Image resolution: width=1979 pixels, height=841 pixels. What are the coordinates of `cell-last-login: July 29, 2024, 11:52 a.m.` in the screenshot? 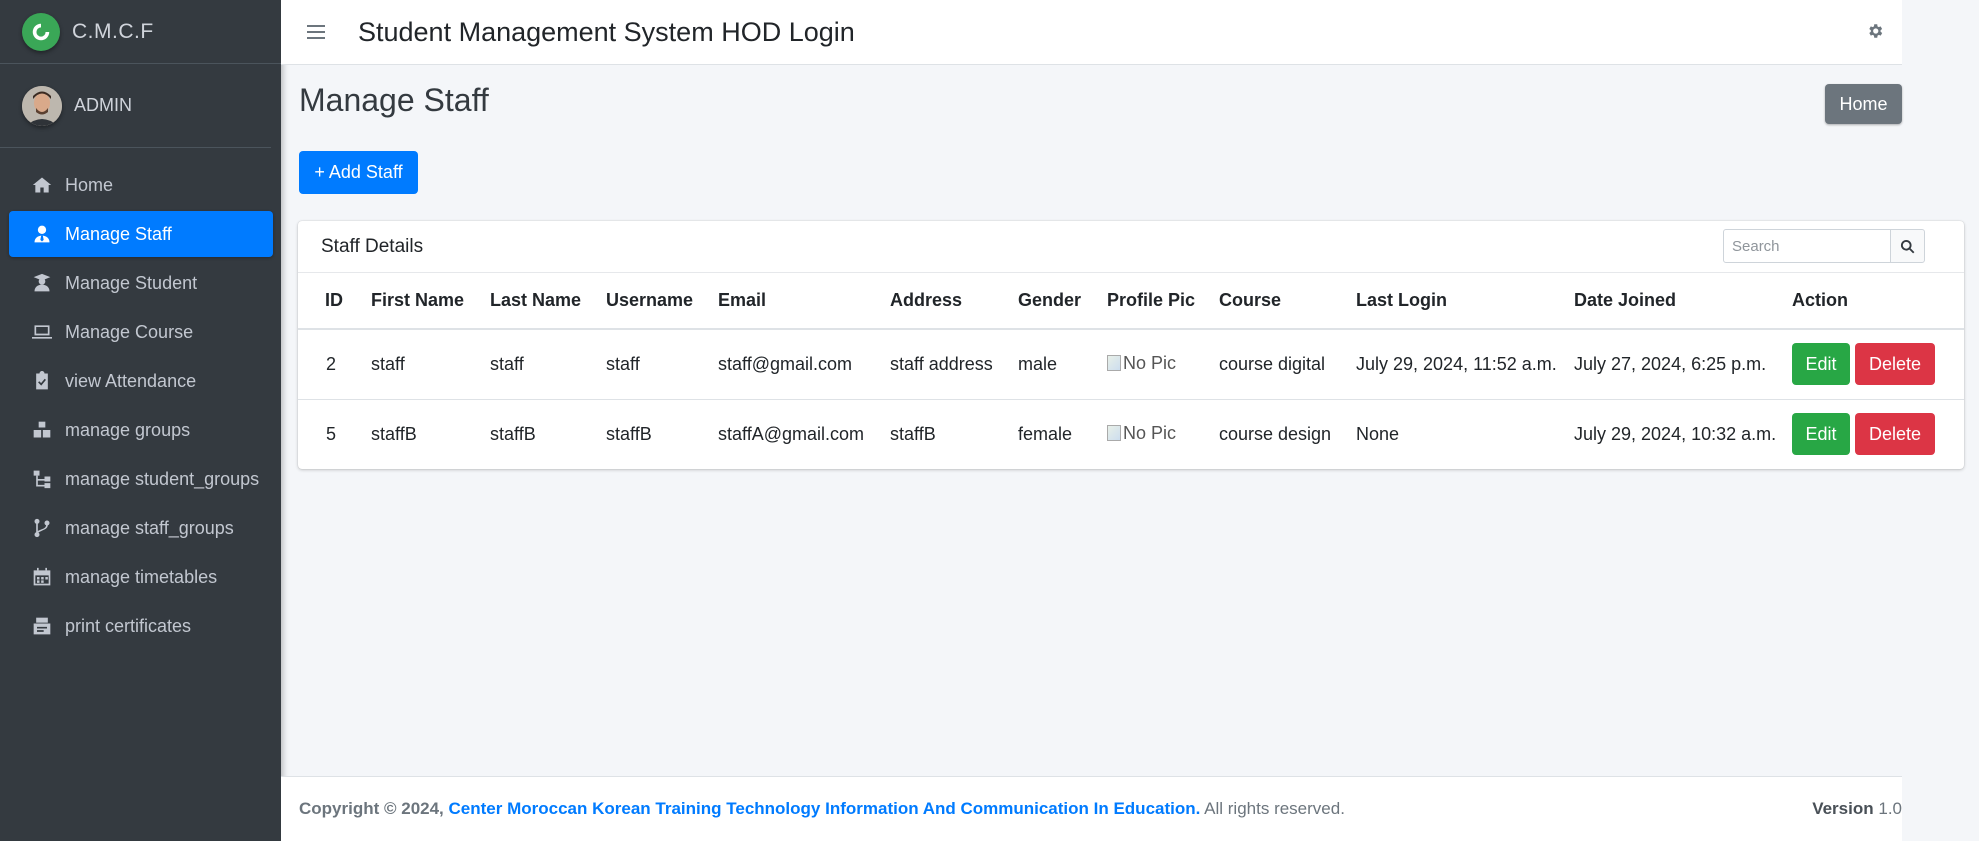 It's located at (1465, 364).